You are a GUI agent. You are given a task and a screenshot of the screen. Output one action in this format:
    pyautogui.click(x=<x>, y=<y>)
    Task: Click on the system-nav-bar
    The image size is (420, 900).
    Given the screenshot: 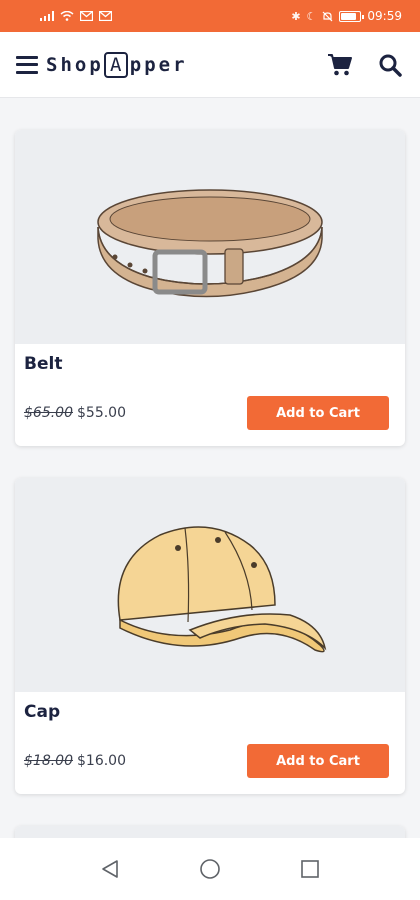 What is the action you would take?
    pyautogui.click(x=210, y=869)
    